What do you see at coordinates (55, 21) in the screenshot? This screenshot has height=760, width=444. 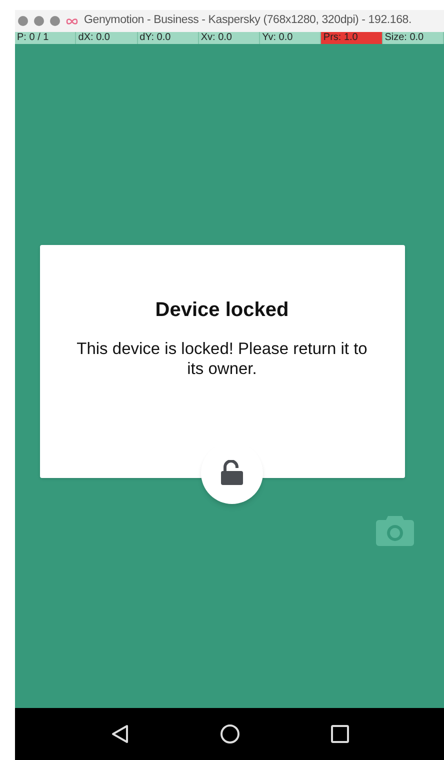 I see `zoom-window-button` at bounding box center [55, 21].